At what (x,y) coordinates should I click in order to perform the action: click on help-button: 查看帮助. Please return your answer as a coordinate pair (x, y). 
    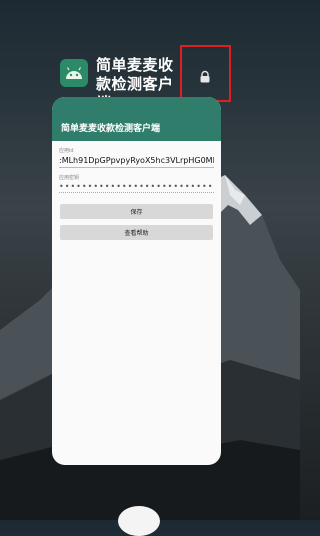
    Looking at the image, I should click on (136, 232).